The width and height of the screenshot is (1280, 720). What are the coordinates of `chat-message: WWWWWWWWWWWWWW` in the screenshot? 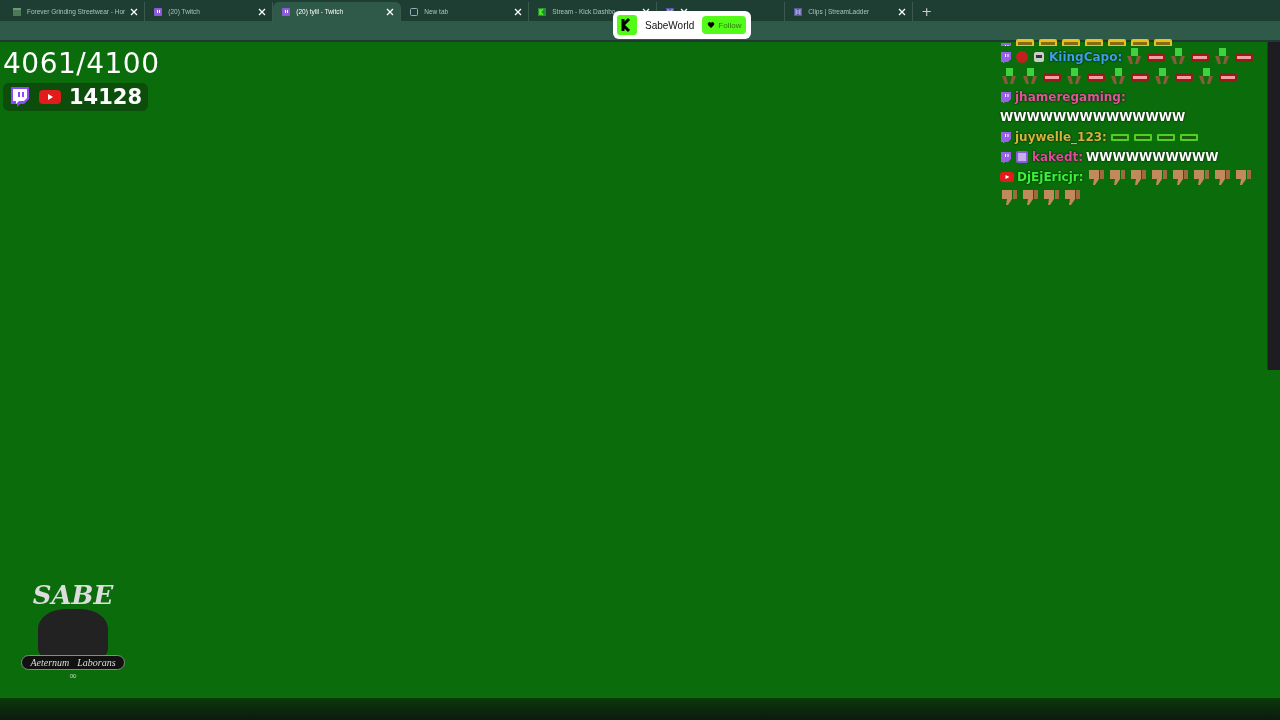 It's located at (1093, 117).